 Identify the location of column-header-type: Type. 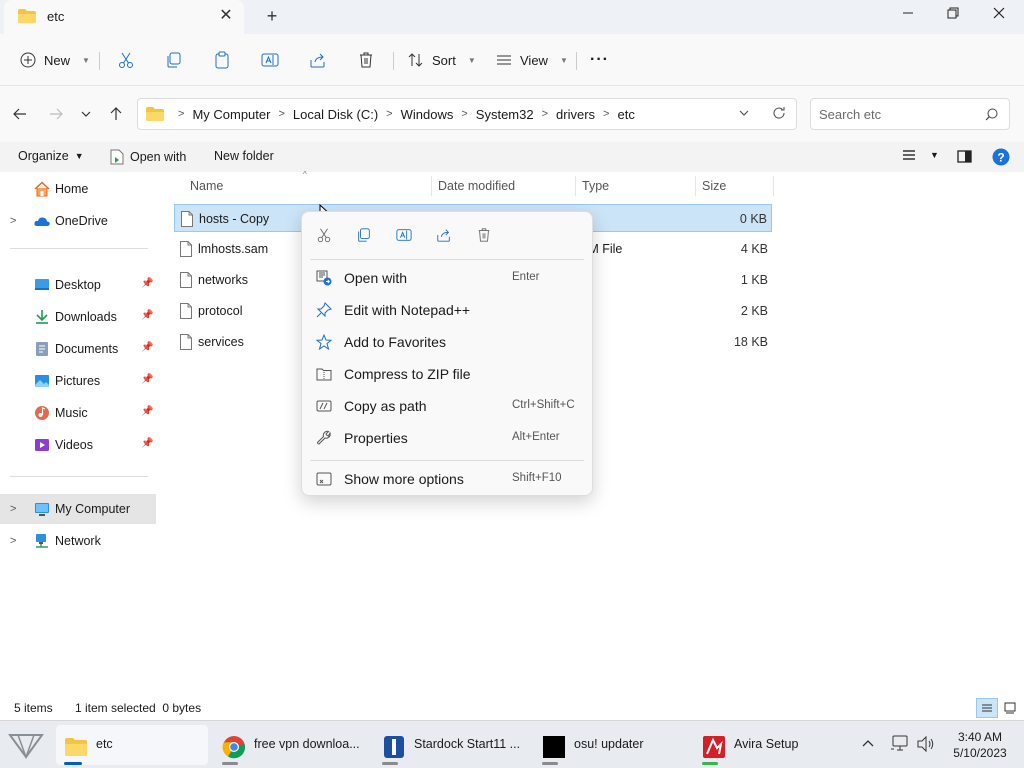
(636, 186).